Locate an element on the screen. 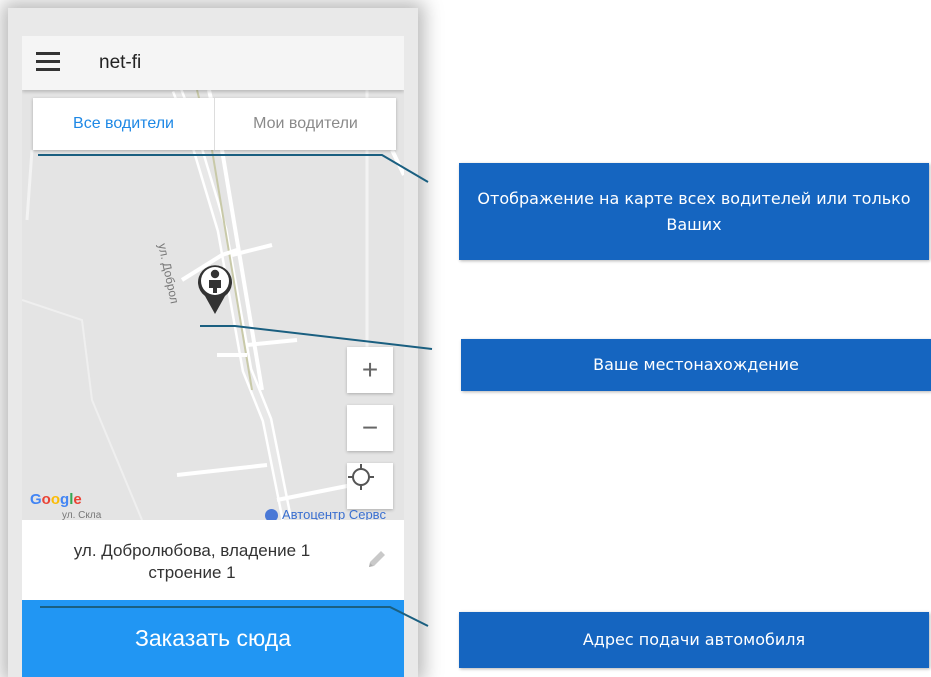  tab-my-drivers: Мои водители is located at coordinates (305, 124).